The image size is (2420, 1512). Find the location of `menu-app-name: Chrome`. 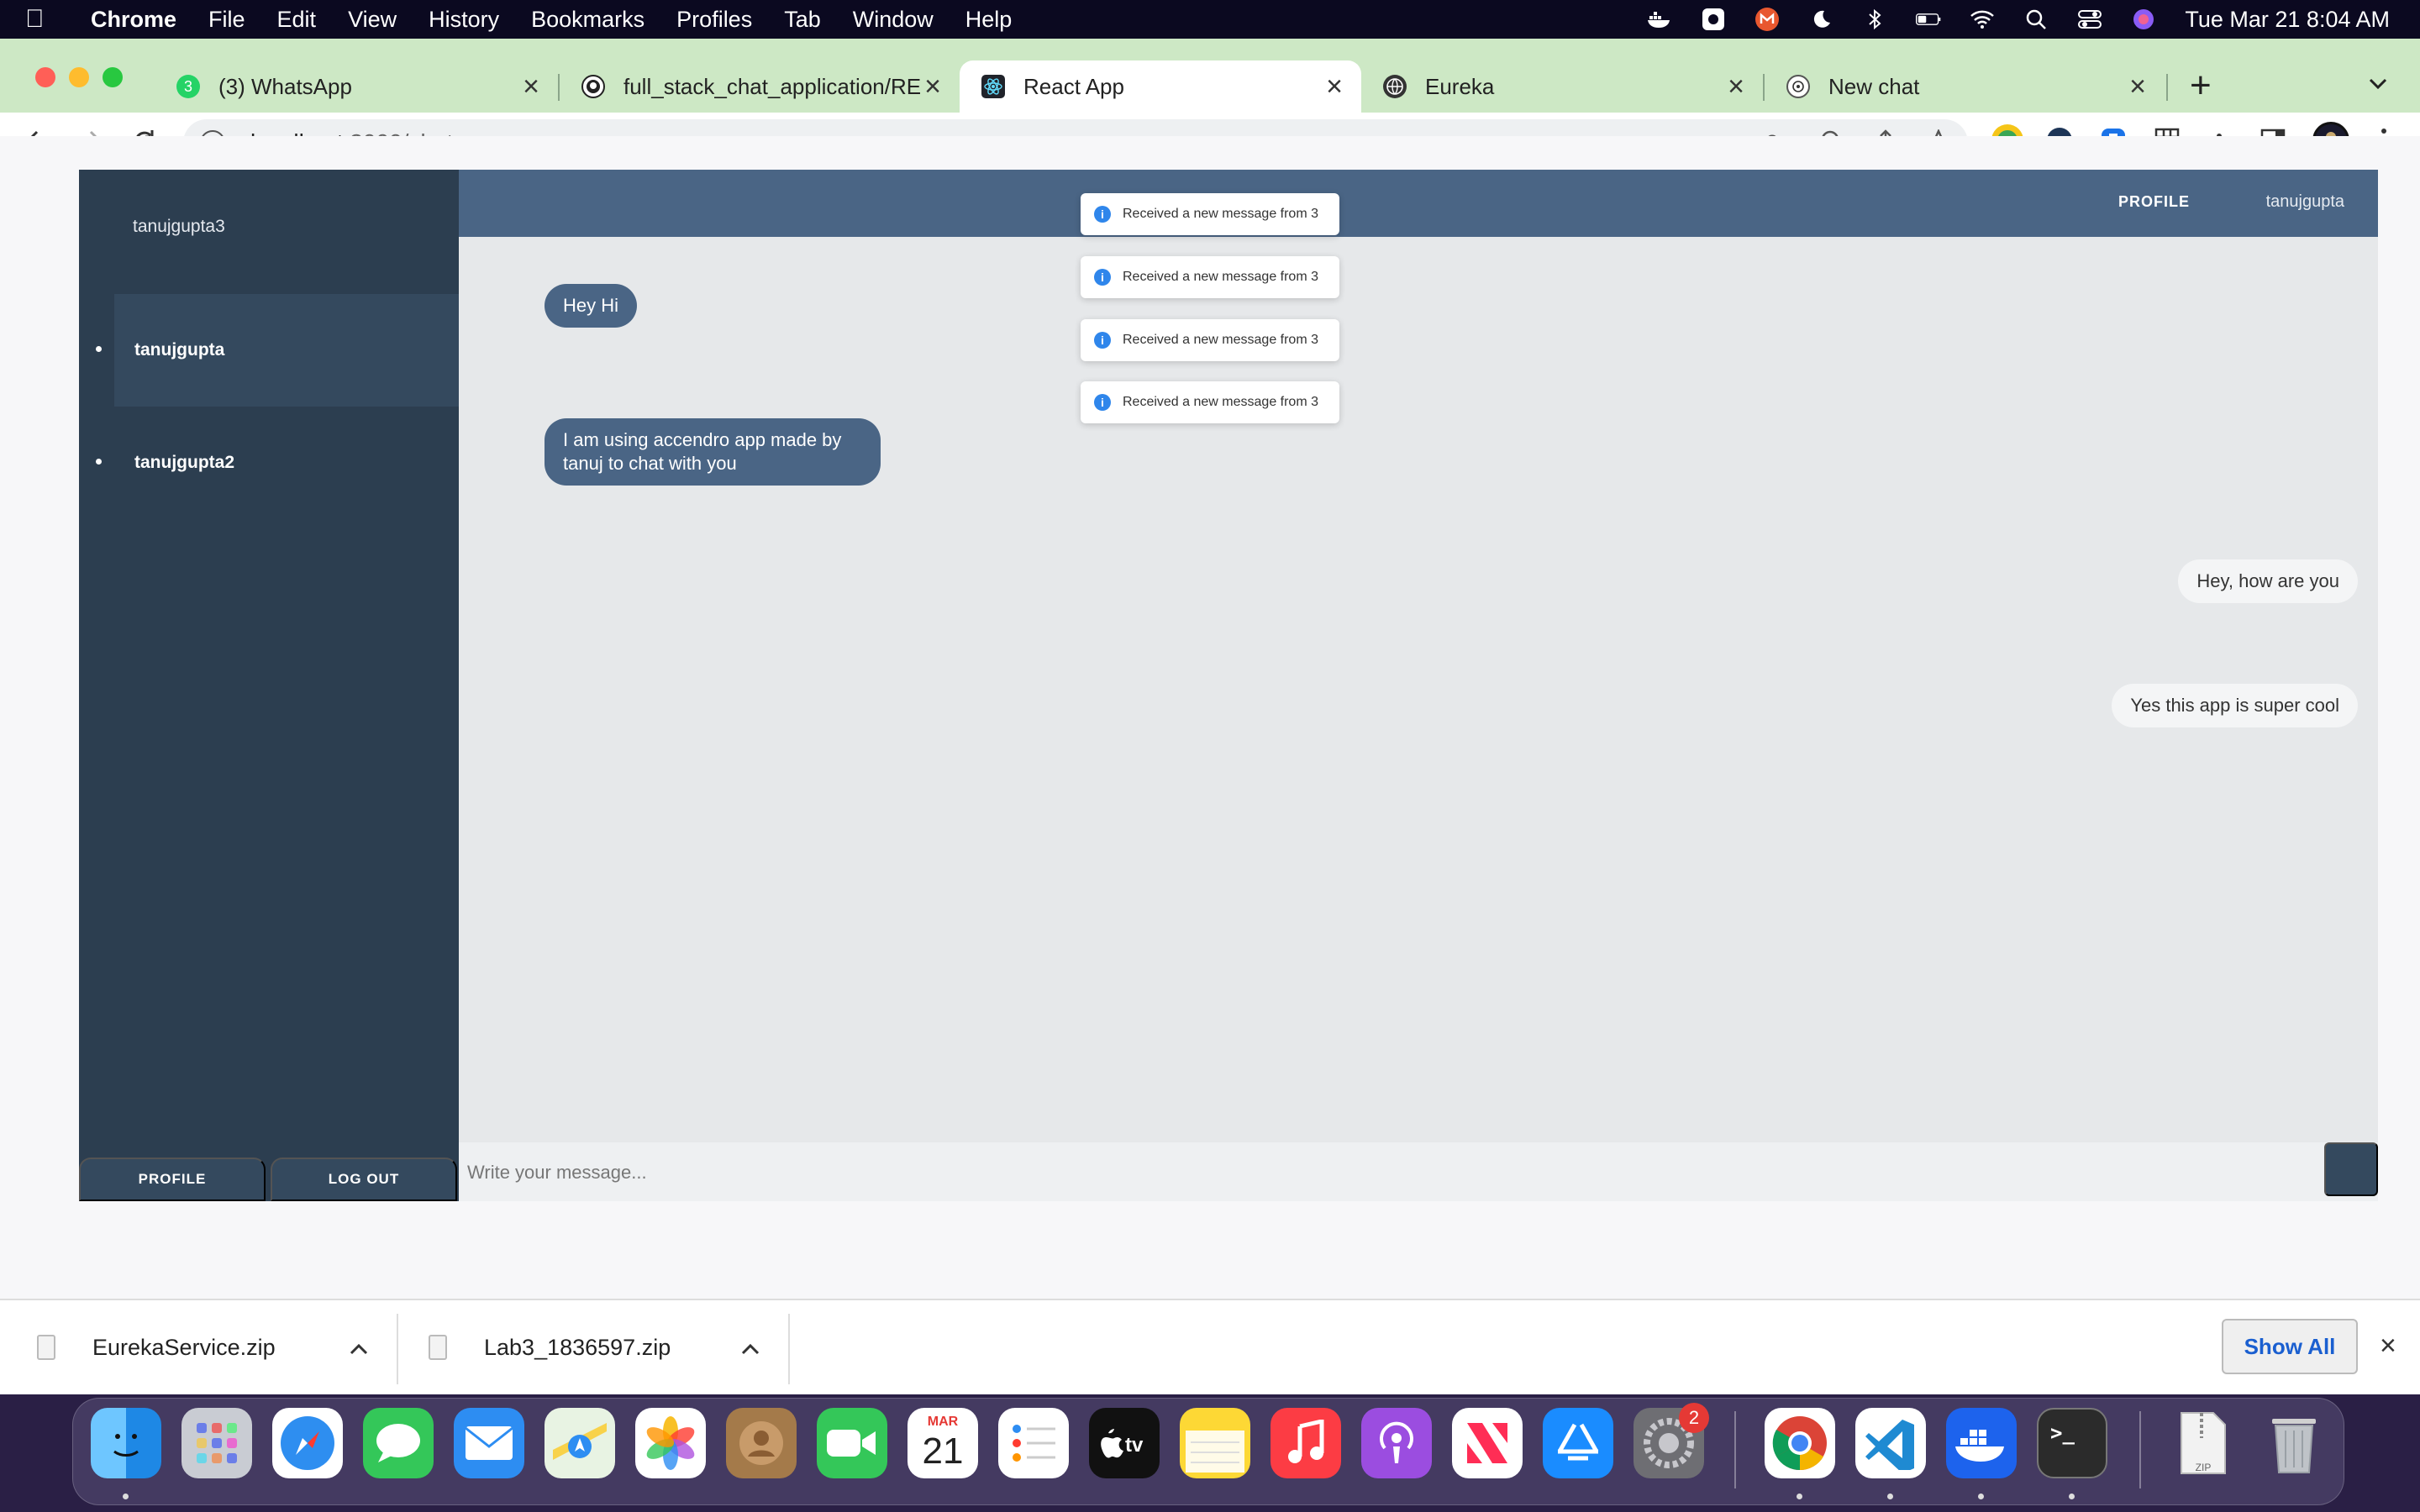

menu-app-name: Chrome is located at coordinates (133, 20).